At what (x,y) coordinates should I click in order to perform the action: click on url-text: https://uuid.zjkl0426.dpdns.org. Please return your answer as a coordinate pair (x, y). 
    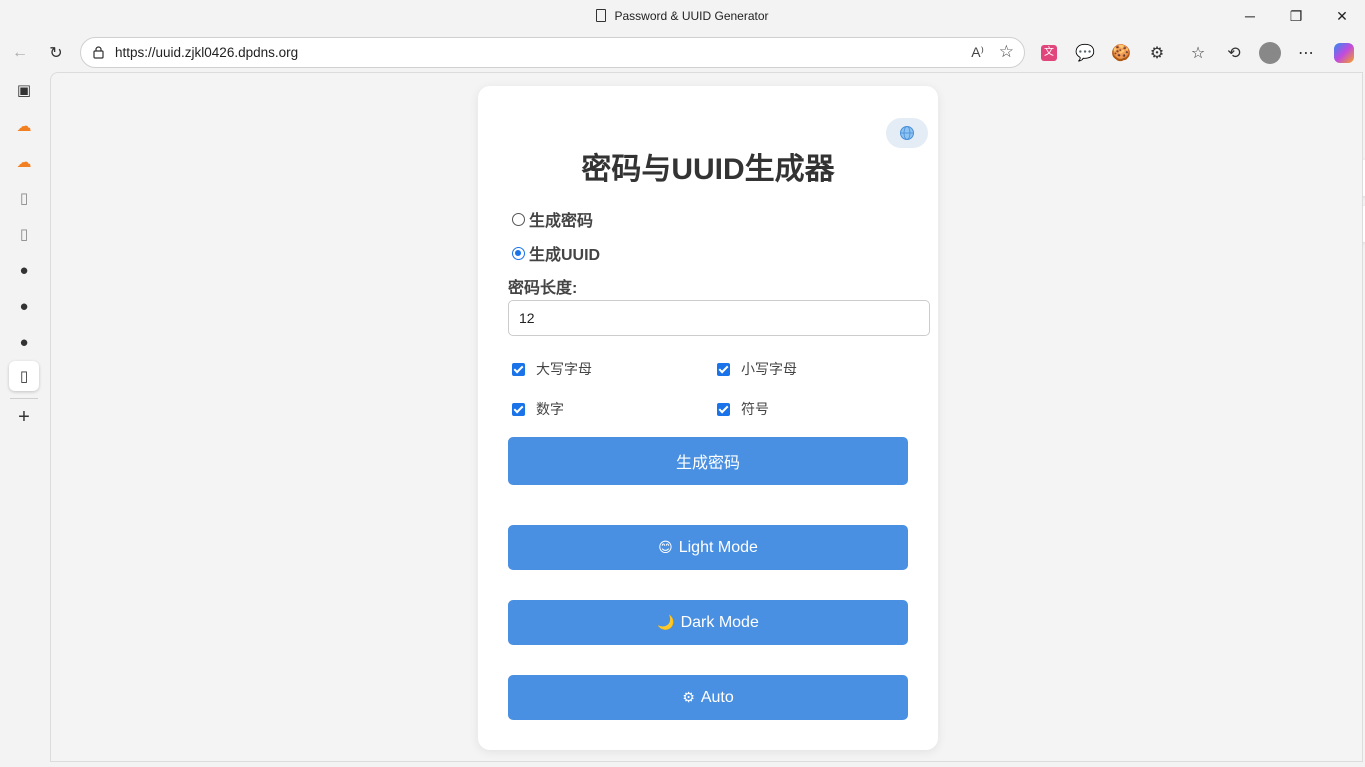
    Looking at the image, I should click on (207, 52).